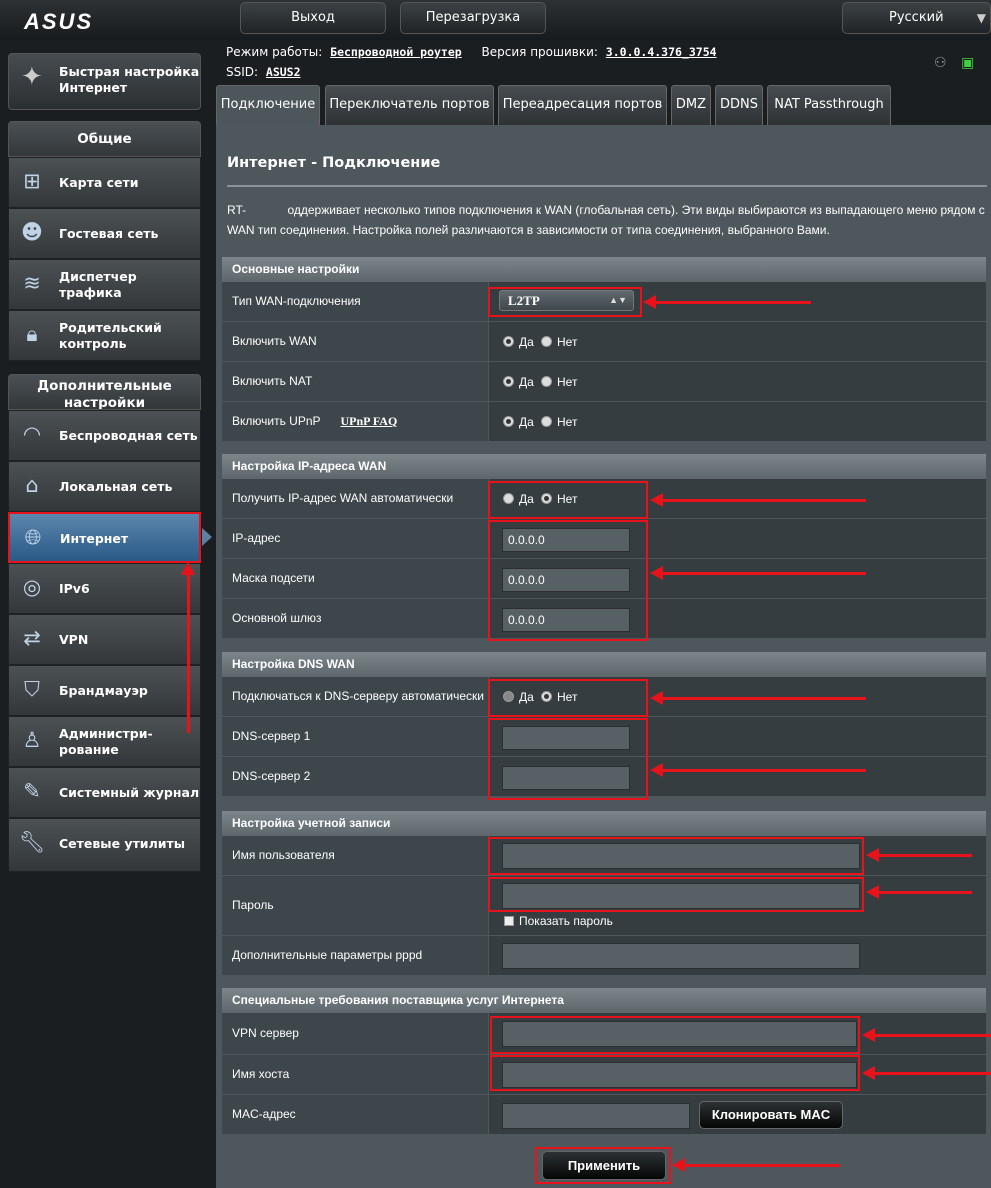 This screenshot has width=991, height=1188. I want to click on sidebar-item-administration: ♙ Администри-рование, so click(104, 741).